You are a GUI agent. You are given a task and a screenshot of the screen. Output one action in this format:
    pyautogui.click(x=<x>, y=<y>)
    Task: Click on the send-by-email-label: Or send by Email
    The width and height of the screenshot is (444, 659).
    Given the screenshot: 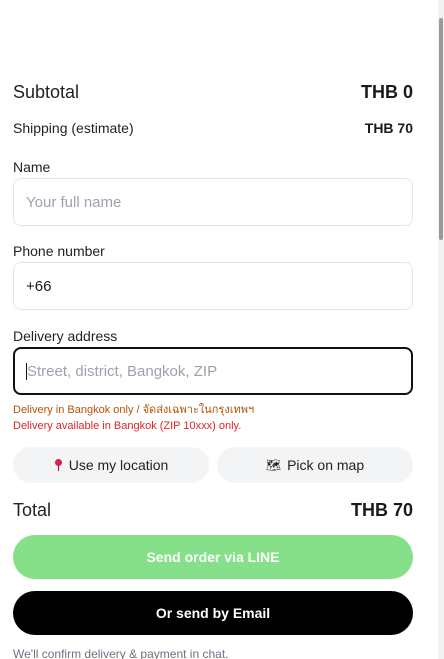 What is the action you would take?
    pyautogui.click(x=213, y=613)
    